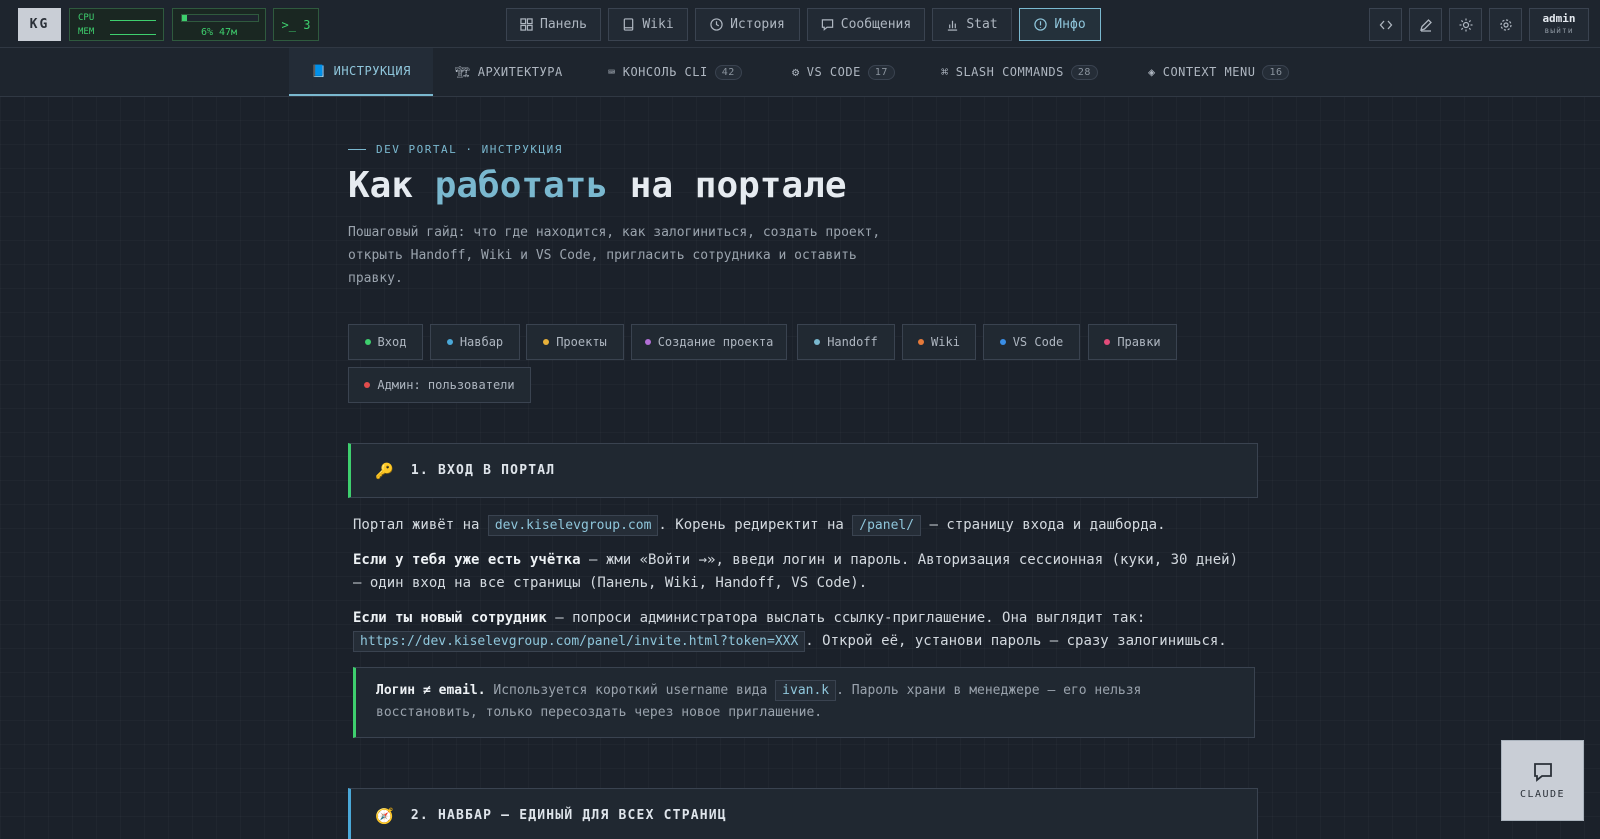  Describe the element at coordinates (520, 72) in the screenshot. I see `tab-architecture-label: АРХИТЕКТУРА` at that location.